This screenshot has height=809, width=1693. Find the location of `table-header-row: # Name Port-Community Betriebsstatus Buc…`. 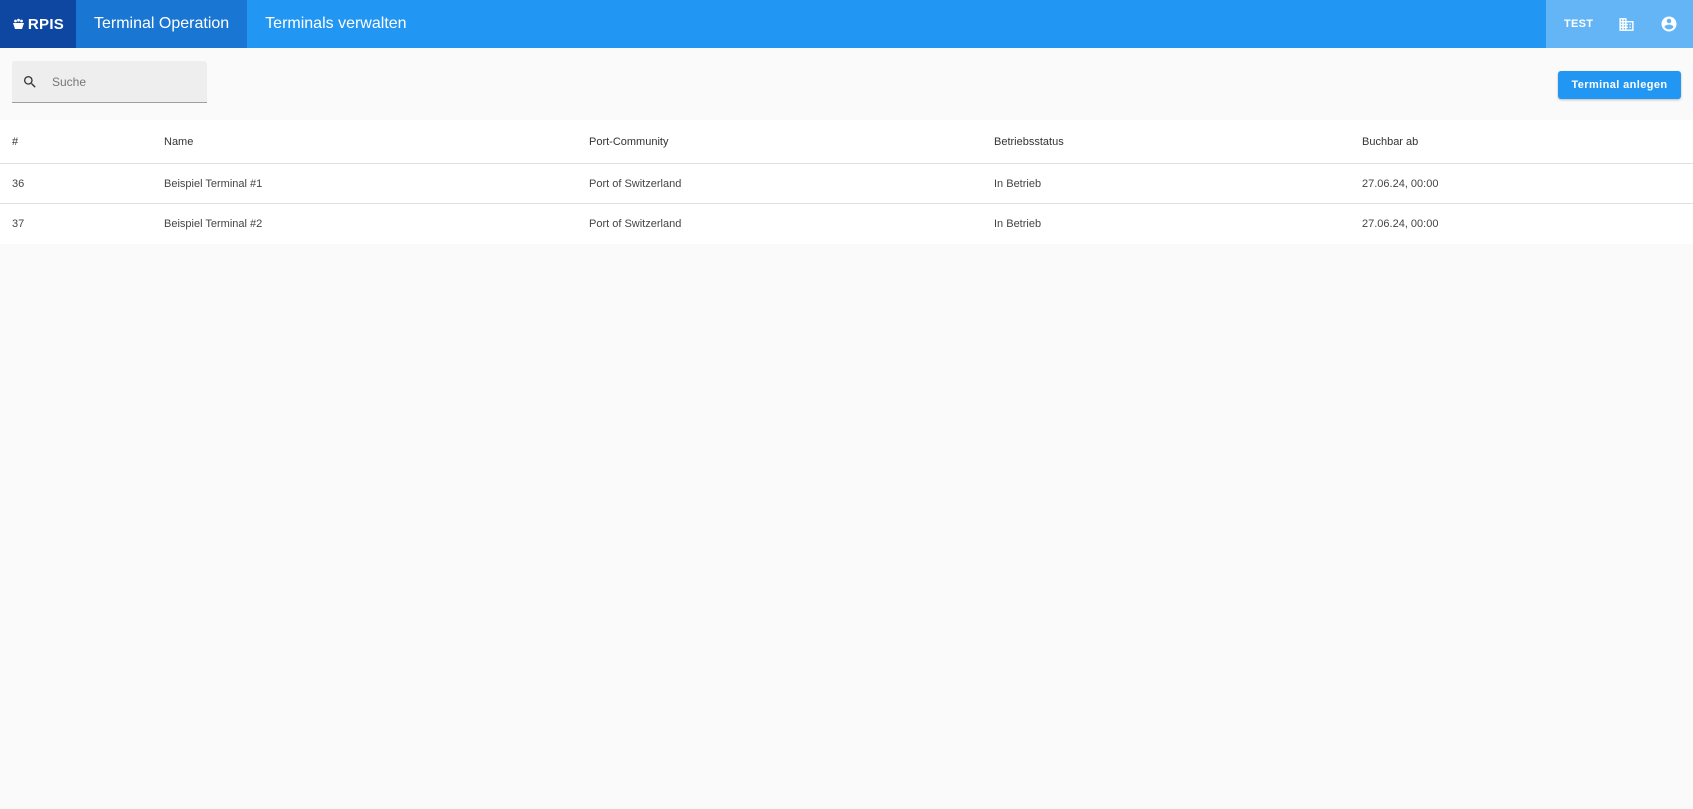

table-header-row: # Name Port-Community Betriebsstatus Buc… is located at coordinates (846, 142).